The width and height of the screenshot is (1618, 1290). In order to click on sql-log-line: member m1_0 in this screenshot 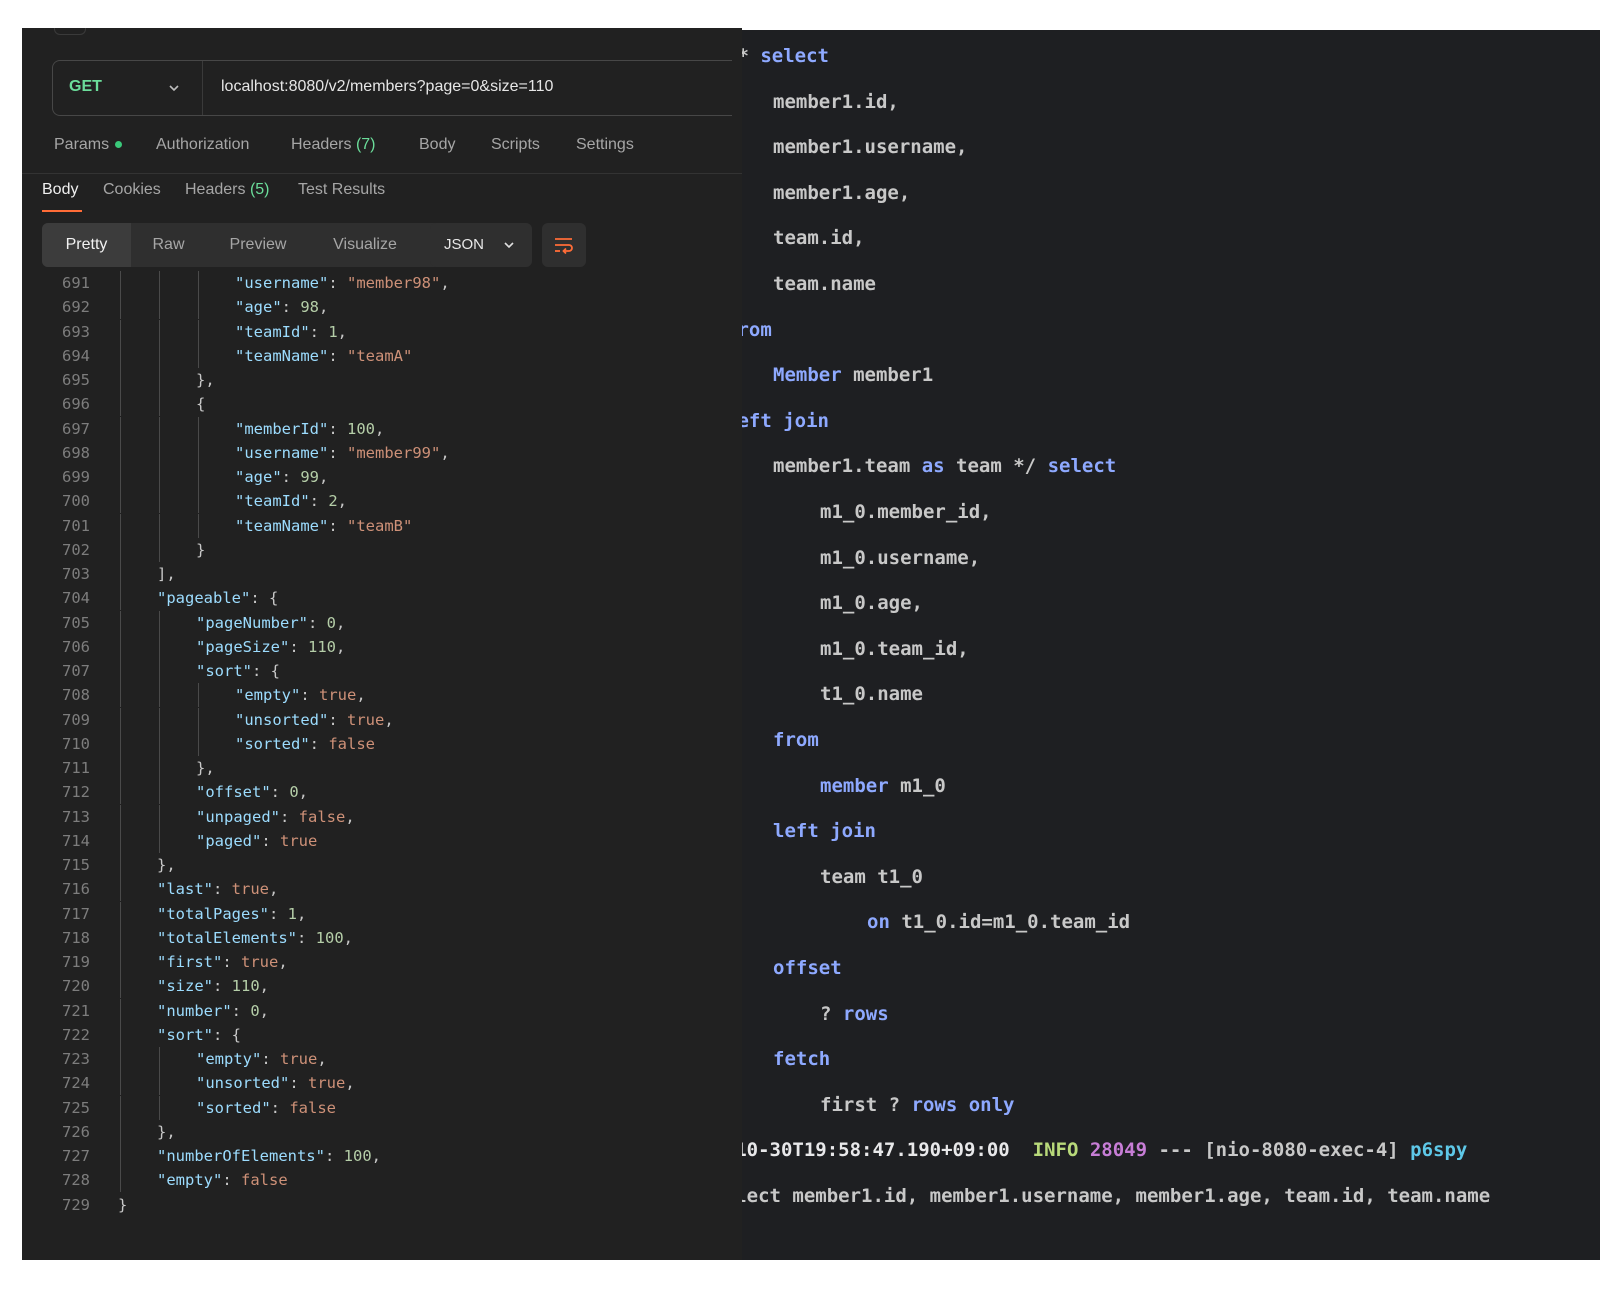, I will do `click(883, 786)`.